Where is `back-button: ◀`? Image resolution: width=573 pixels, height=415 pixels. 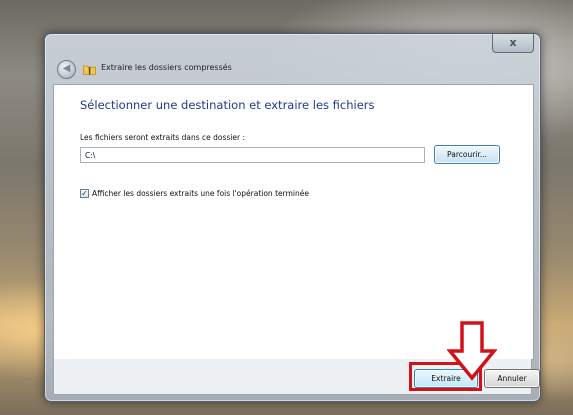
back-button: ◀ is located at coordinates (66, 69).